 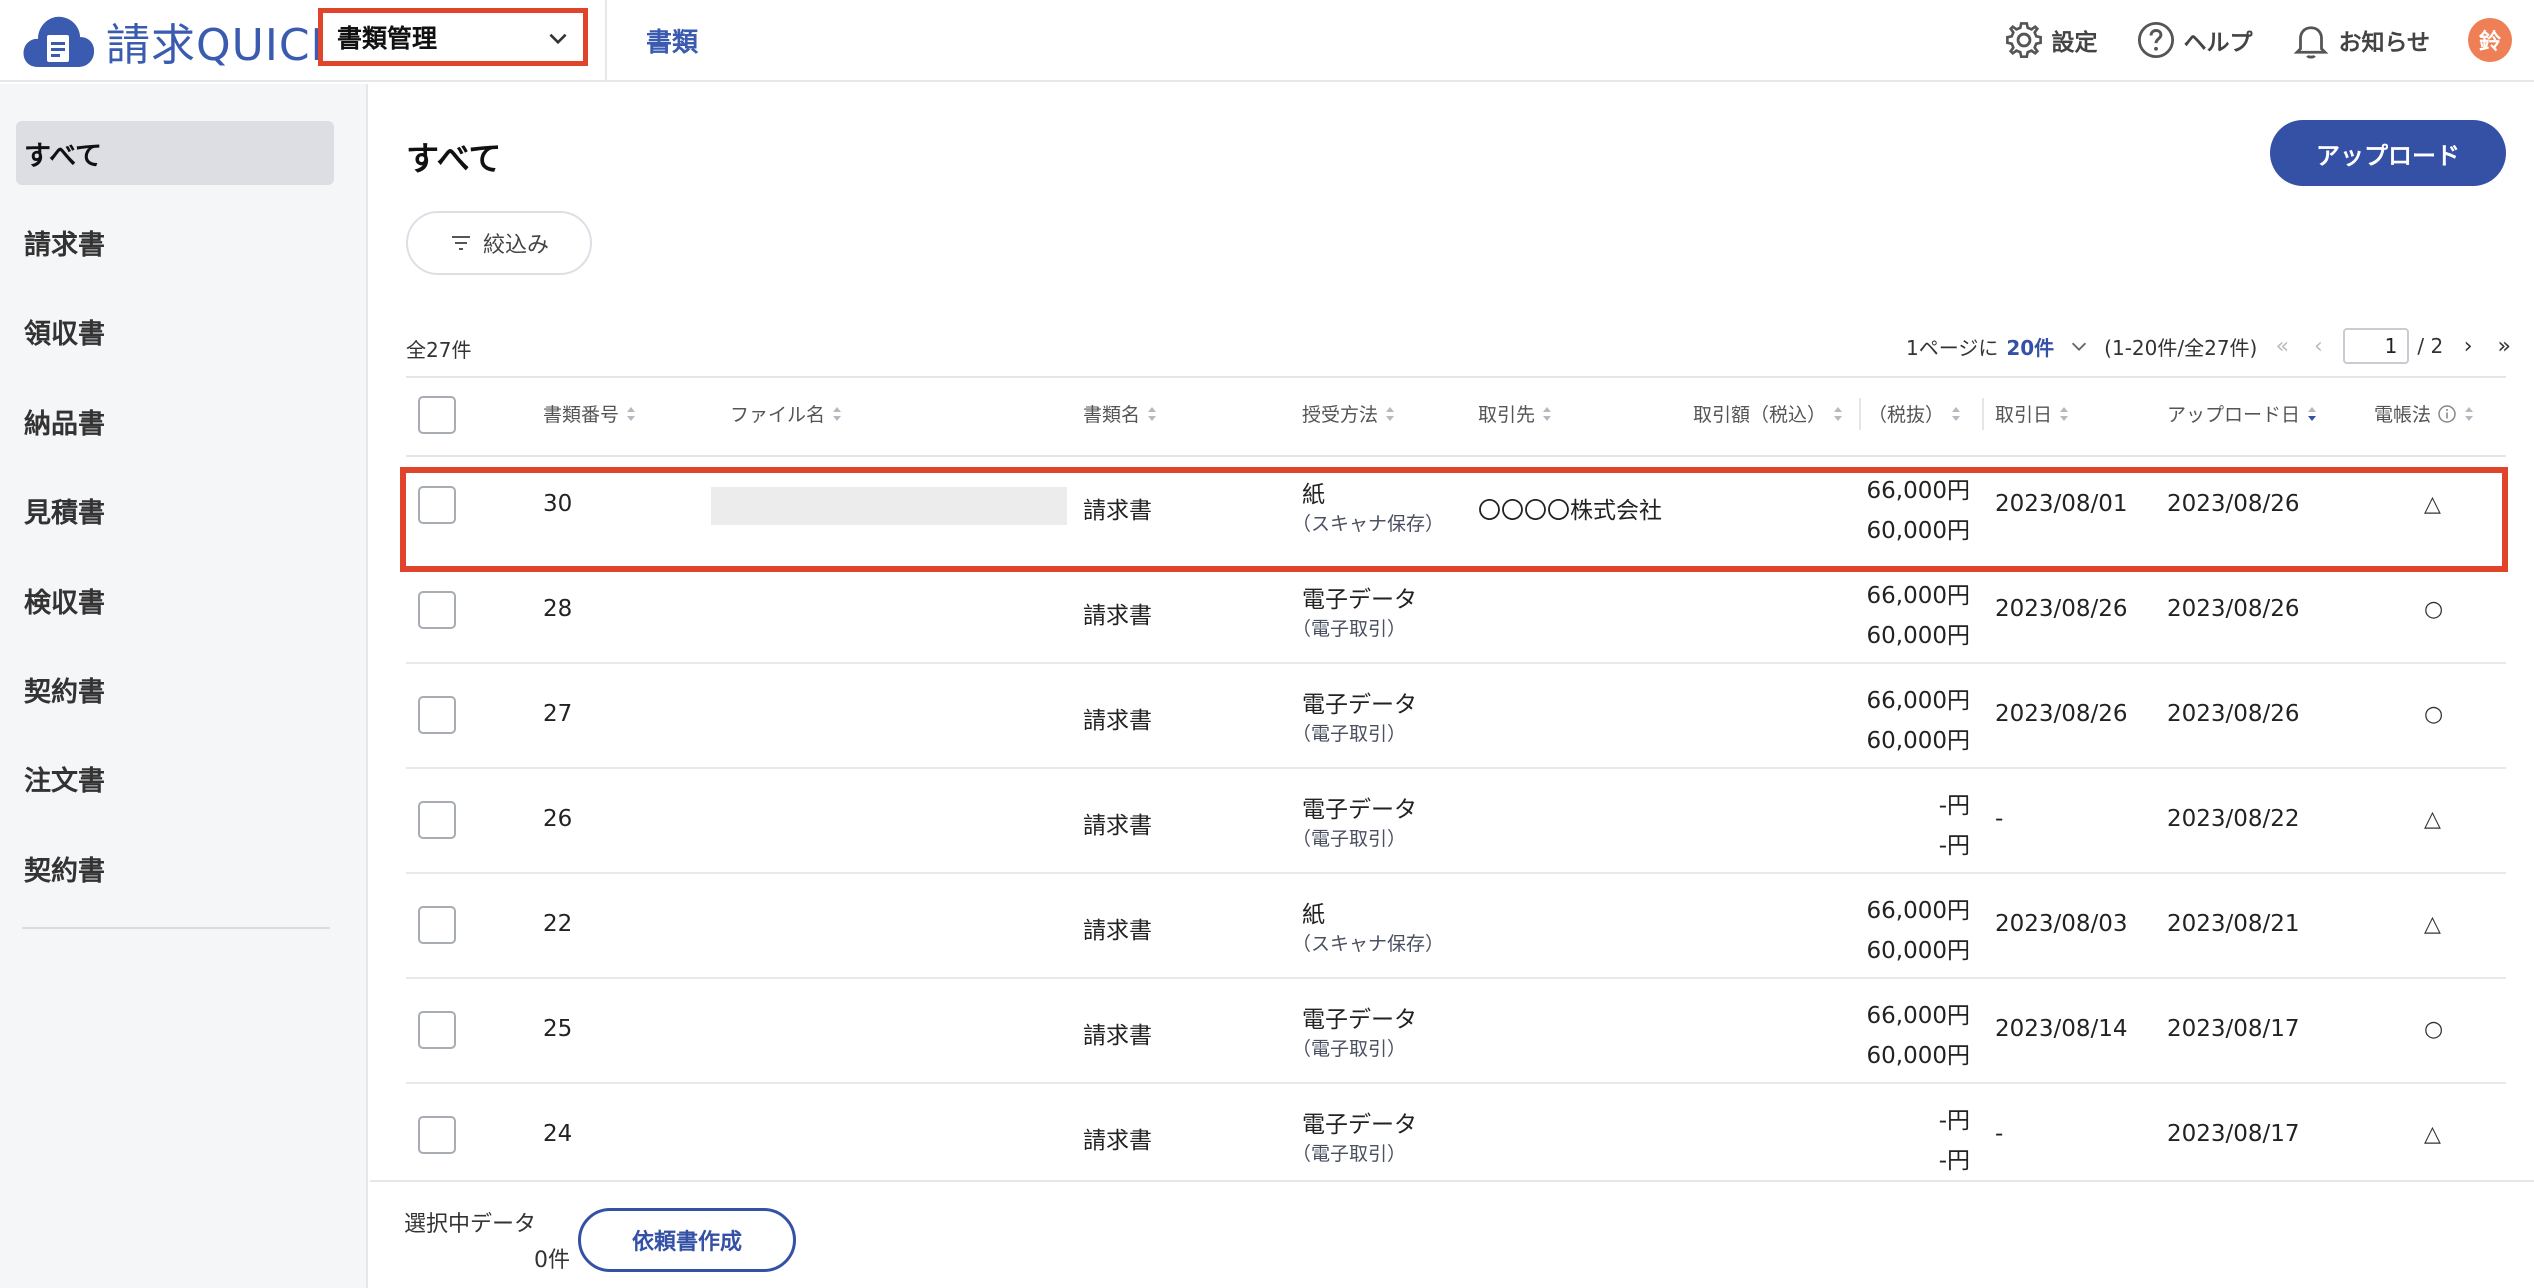 What do you see at coordinates (175, 153) in the screenshot?
I see `sidebar-item-all: すべて` at bounding box center [175, 153].